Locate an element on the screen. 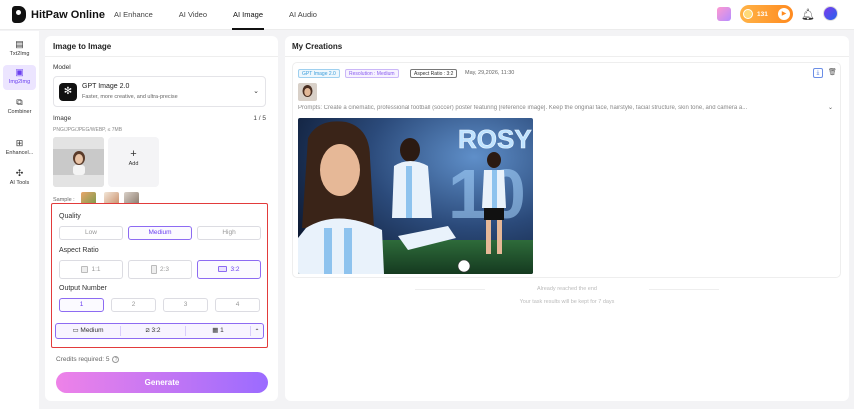 The image size is (854, 409). nav-ai-image: AI Image is located at coordinates (248, 15).